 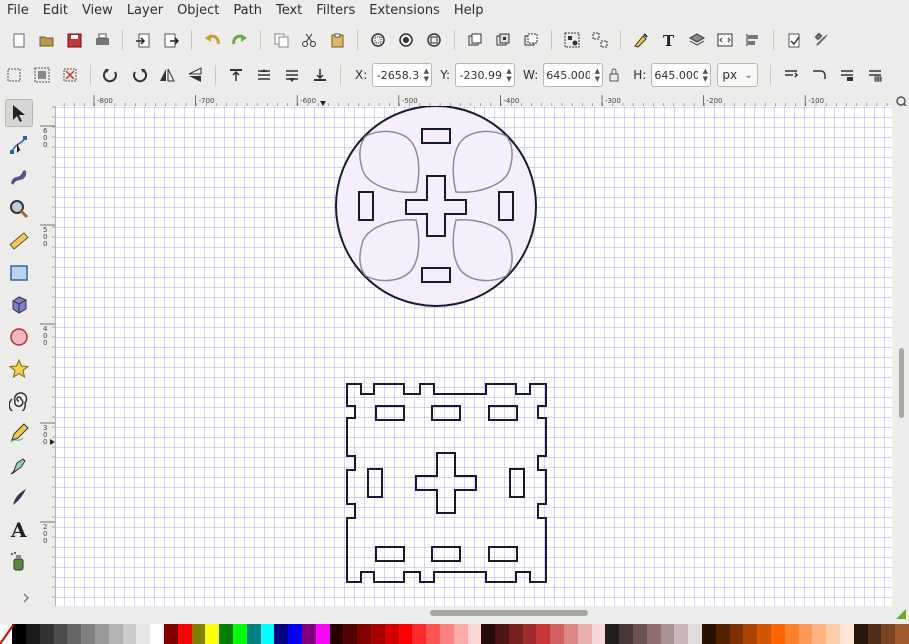 What do you see at coordinates (19, 145) in the screenshot?
I see `node-tool-icon` at bounding box center [19, 145].